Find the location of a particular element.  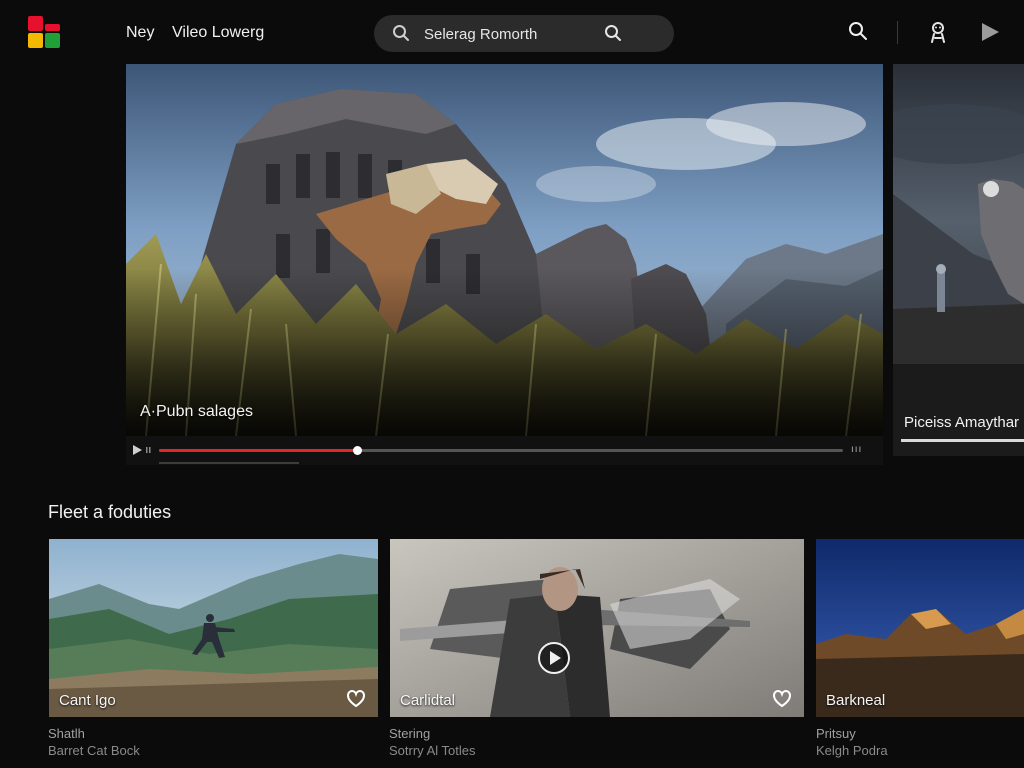

card-title: Carlidtal is located at coordinates (428, 700).